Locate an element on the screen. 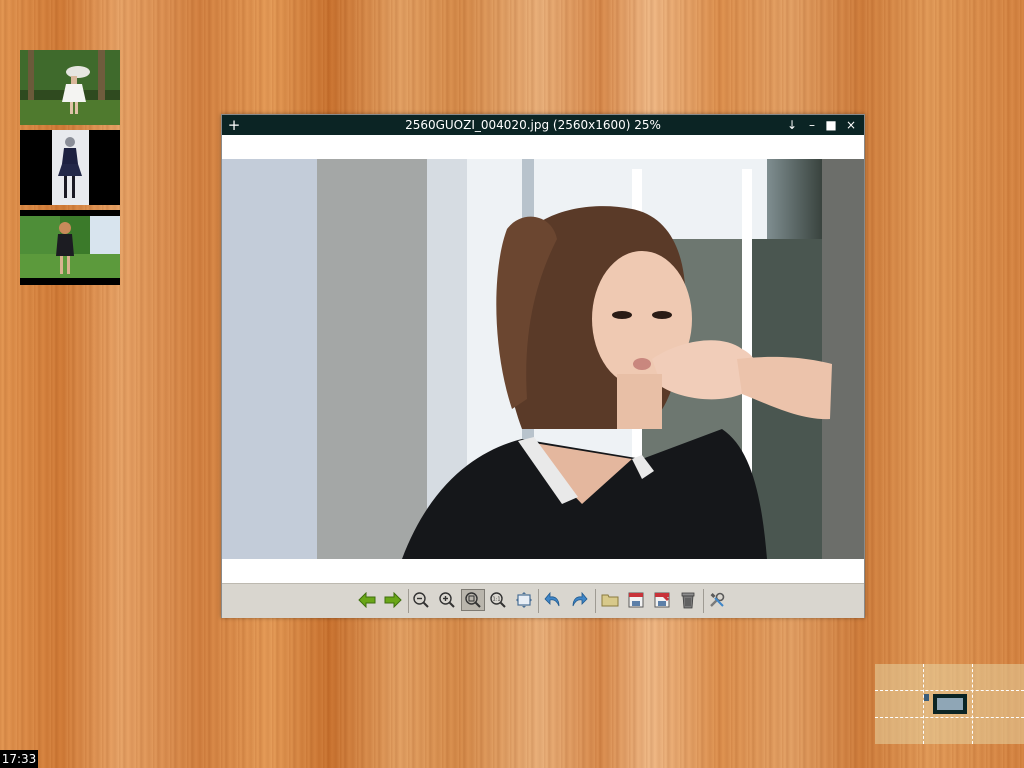  desktop-pager is located at coordinates (949, 704).